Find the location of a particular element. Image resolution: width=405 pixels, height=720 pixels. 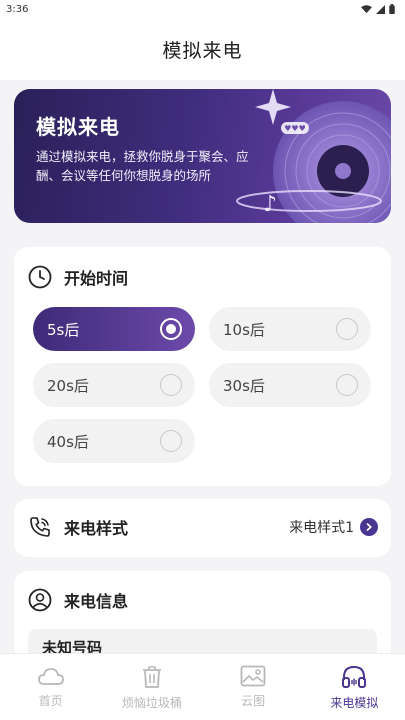

tab-call-sim: 来电模拟 is located at coordinates (354, 687).